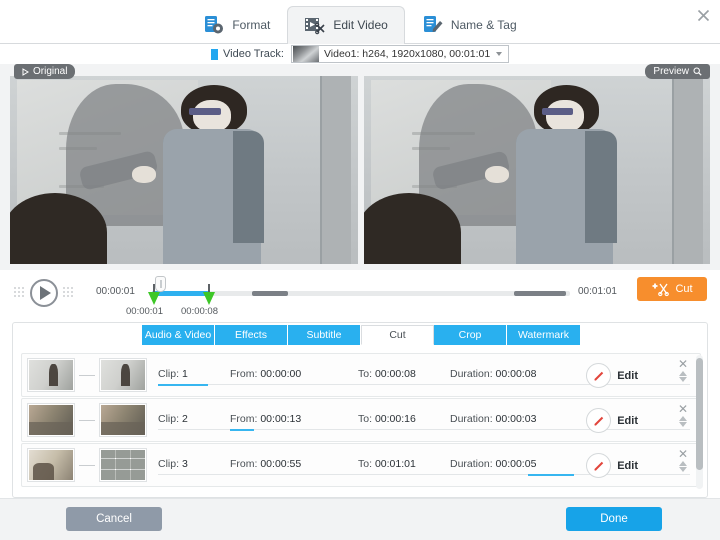  What do you see at coordinates (516, 374) in the screenshot?
I see `clip-duration-value: 00:00:08` at bounding box center [516, 374].